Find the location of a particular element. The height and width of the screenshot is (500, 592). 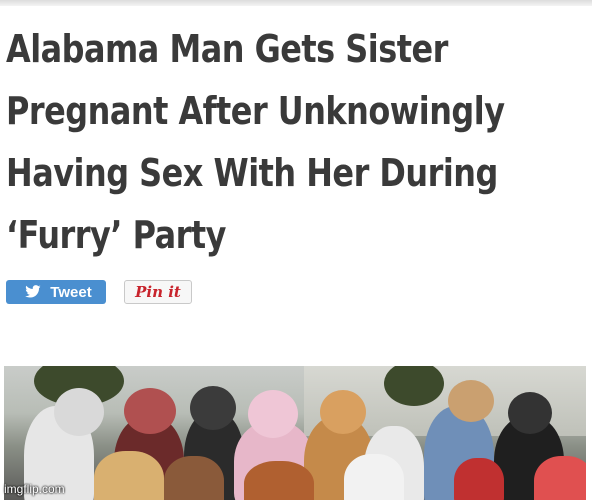

top-divider is located at coordinates (296, 3).